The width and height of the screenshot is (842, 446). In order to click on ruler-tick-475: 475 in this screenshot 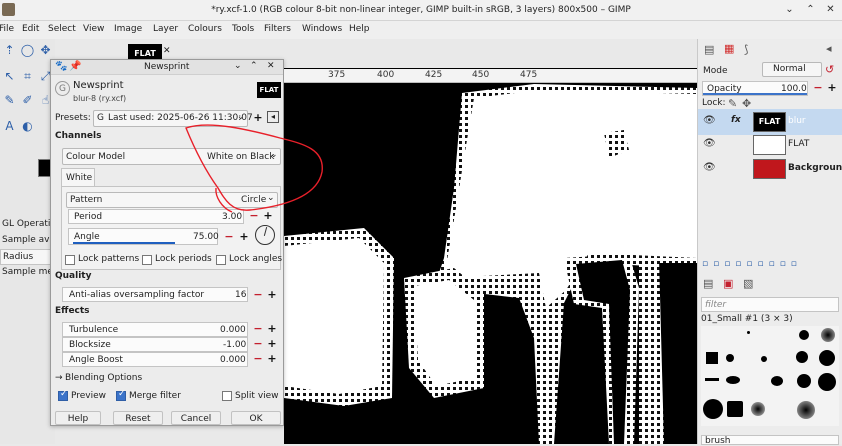, I will do `click(529, 75)`.